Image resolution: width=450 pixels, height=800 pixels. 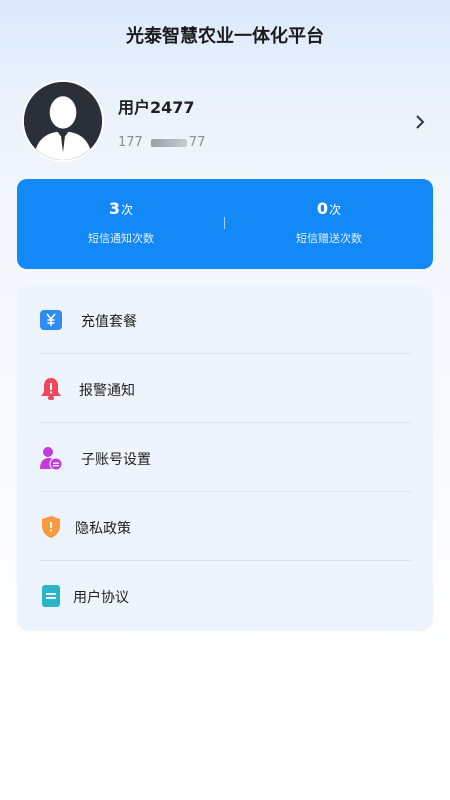 I want to click on user-silhouette-icon, so click(x=63, y=121).